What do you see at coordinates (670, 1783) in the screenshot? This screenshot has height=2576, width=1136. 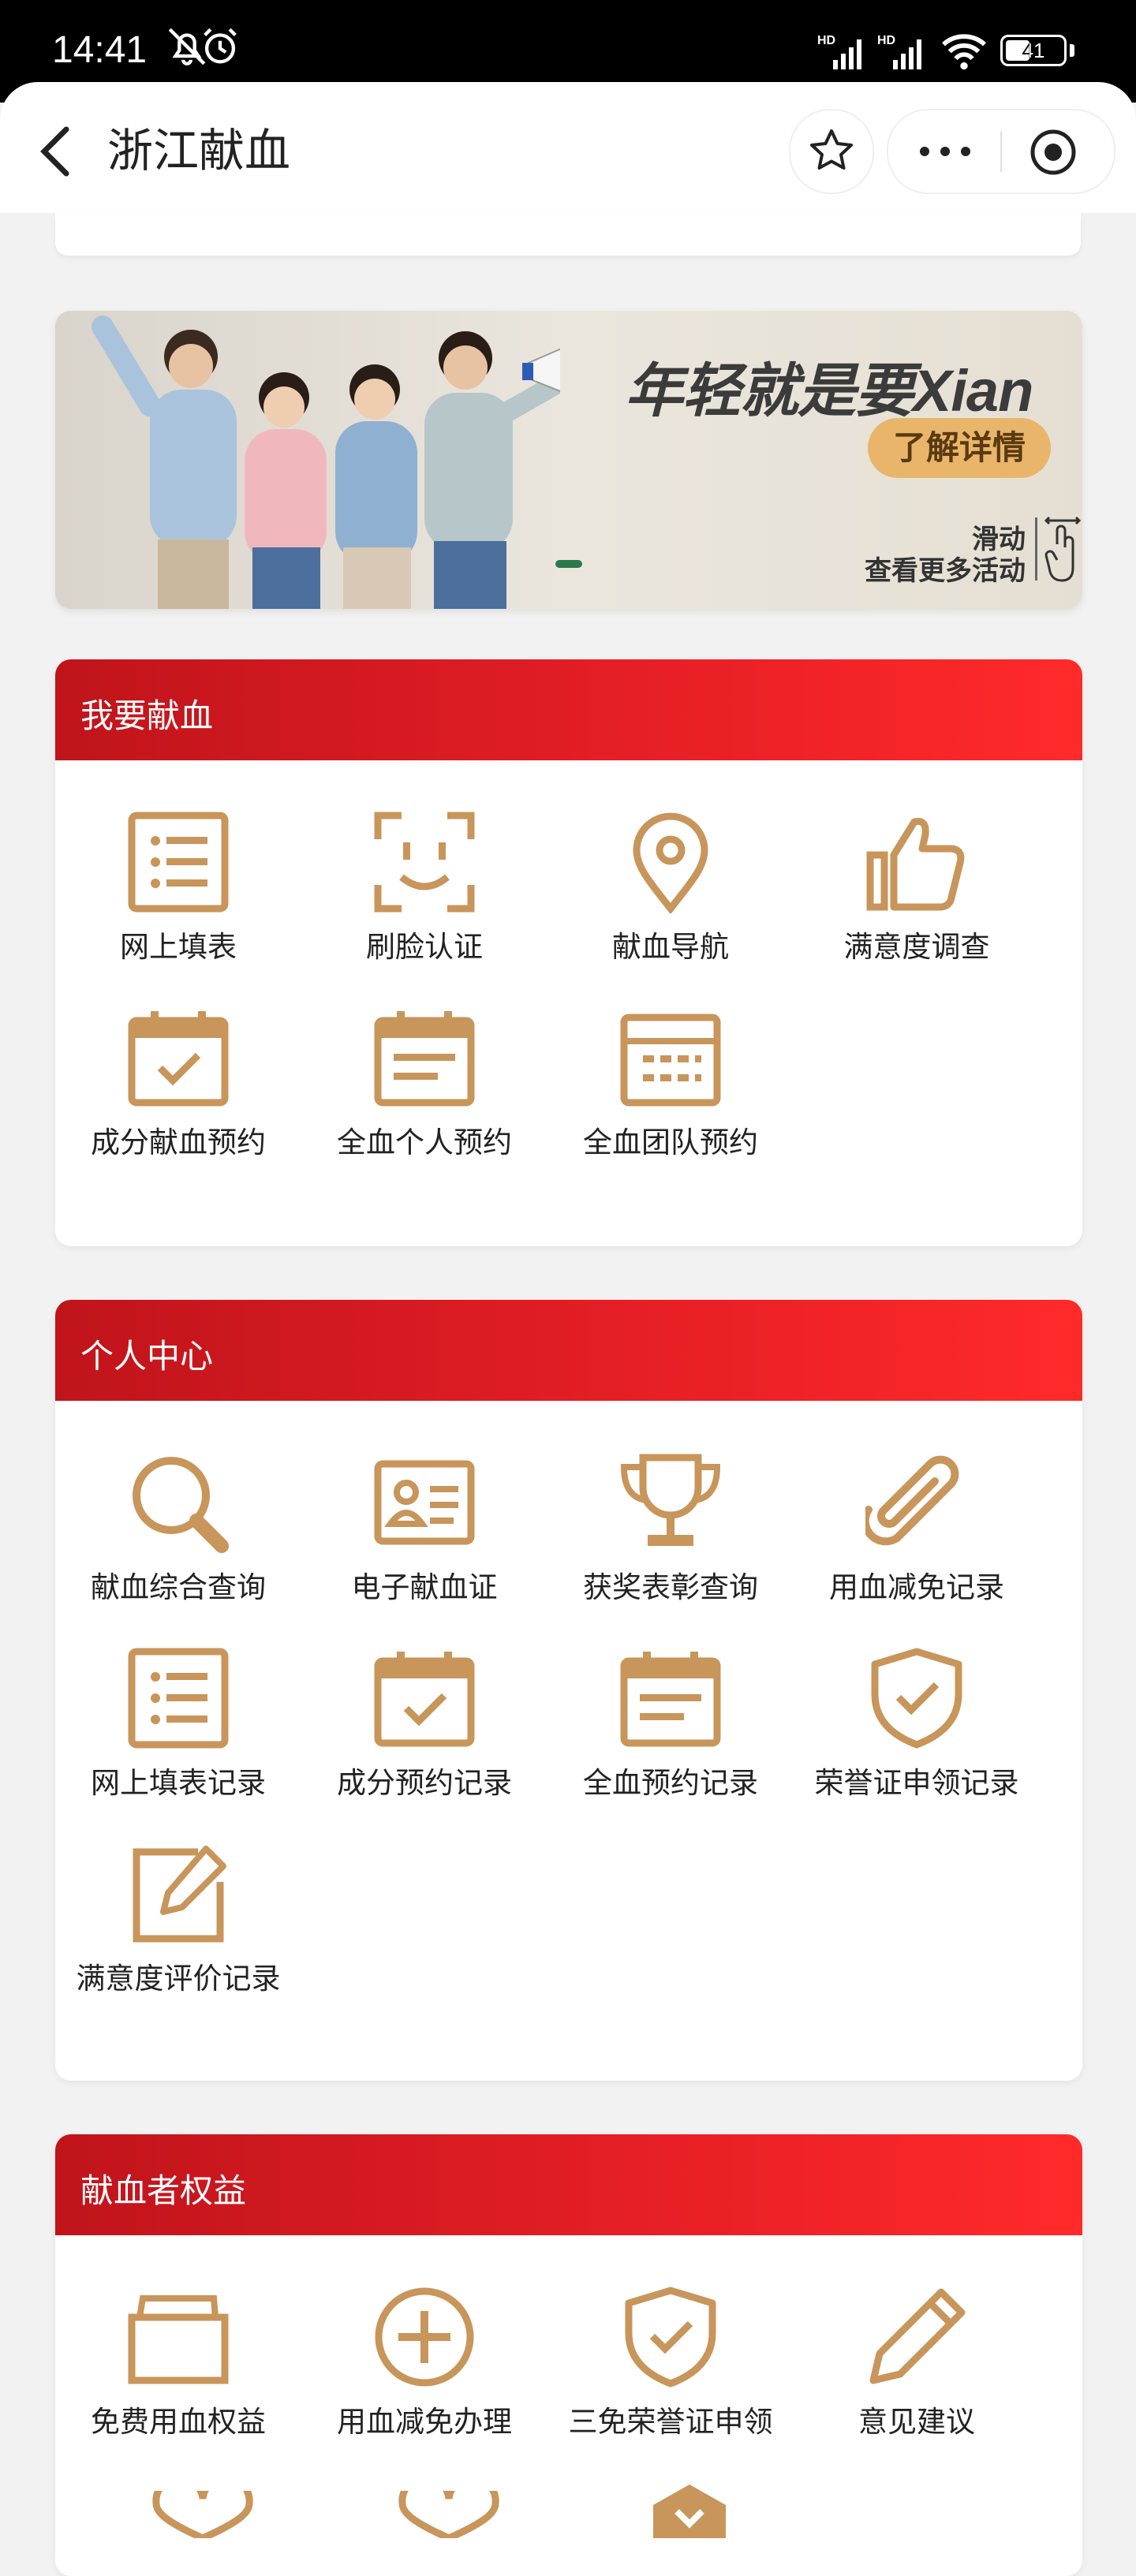 I see `menu-item-label: 全血预约记录` at bounding box center [670, 1783].